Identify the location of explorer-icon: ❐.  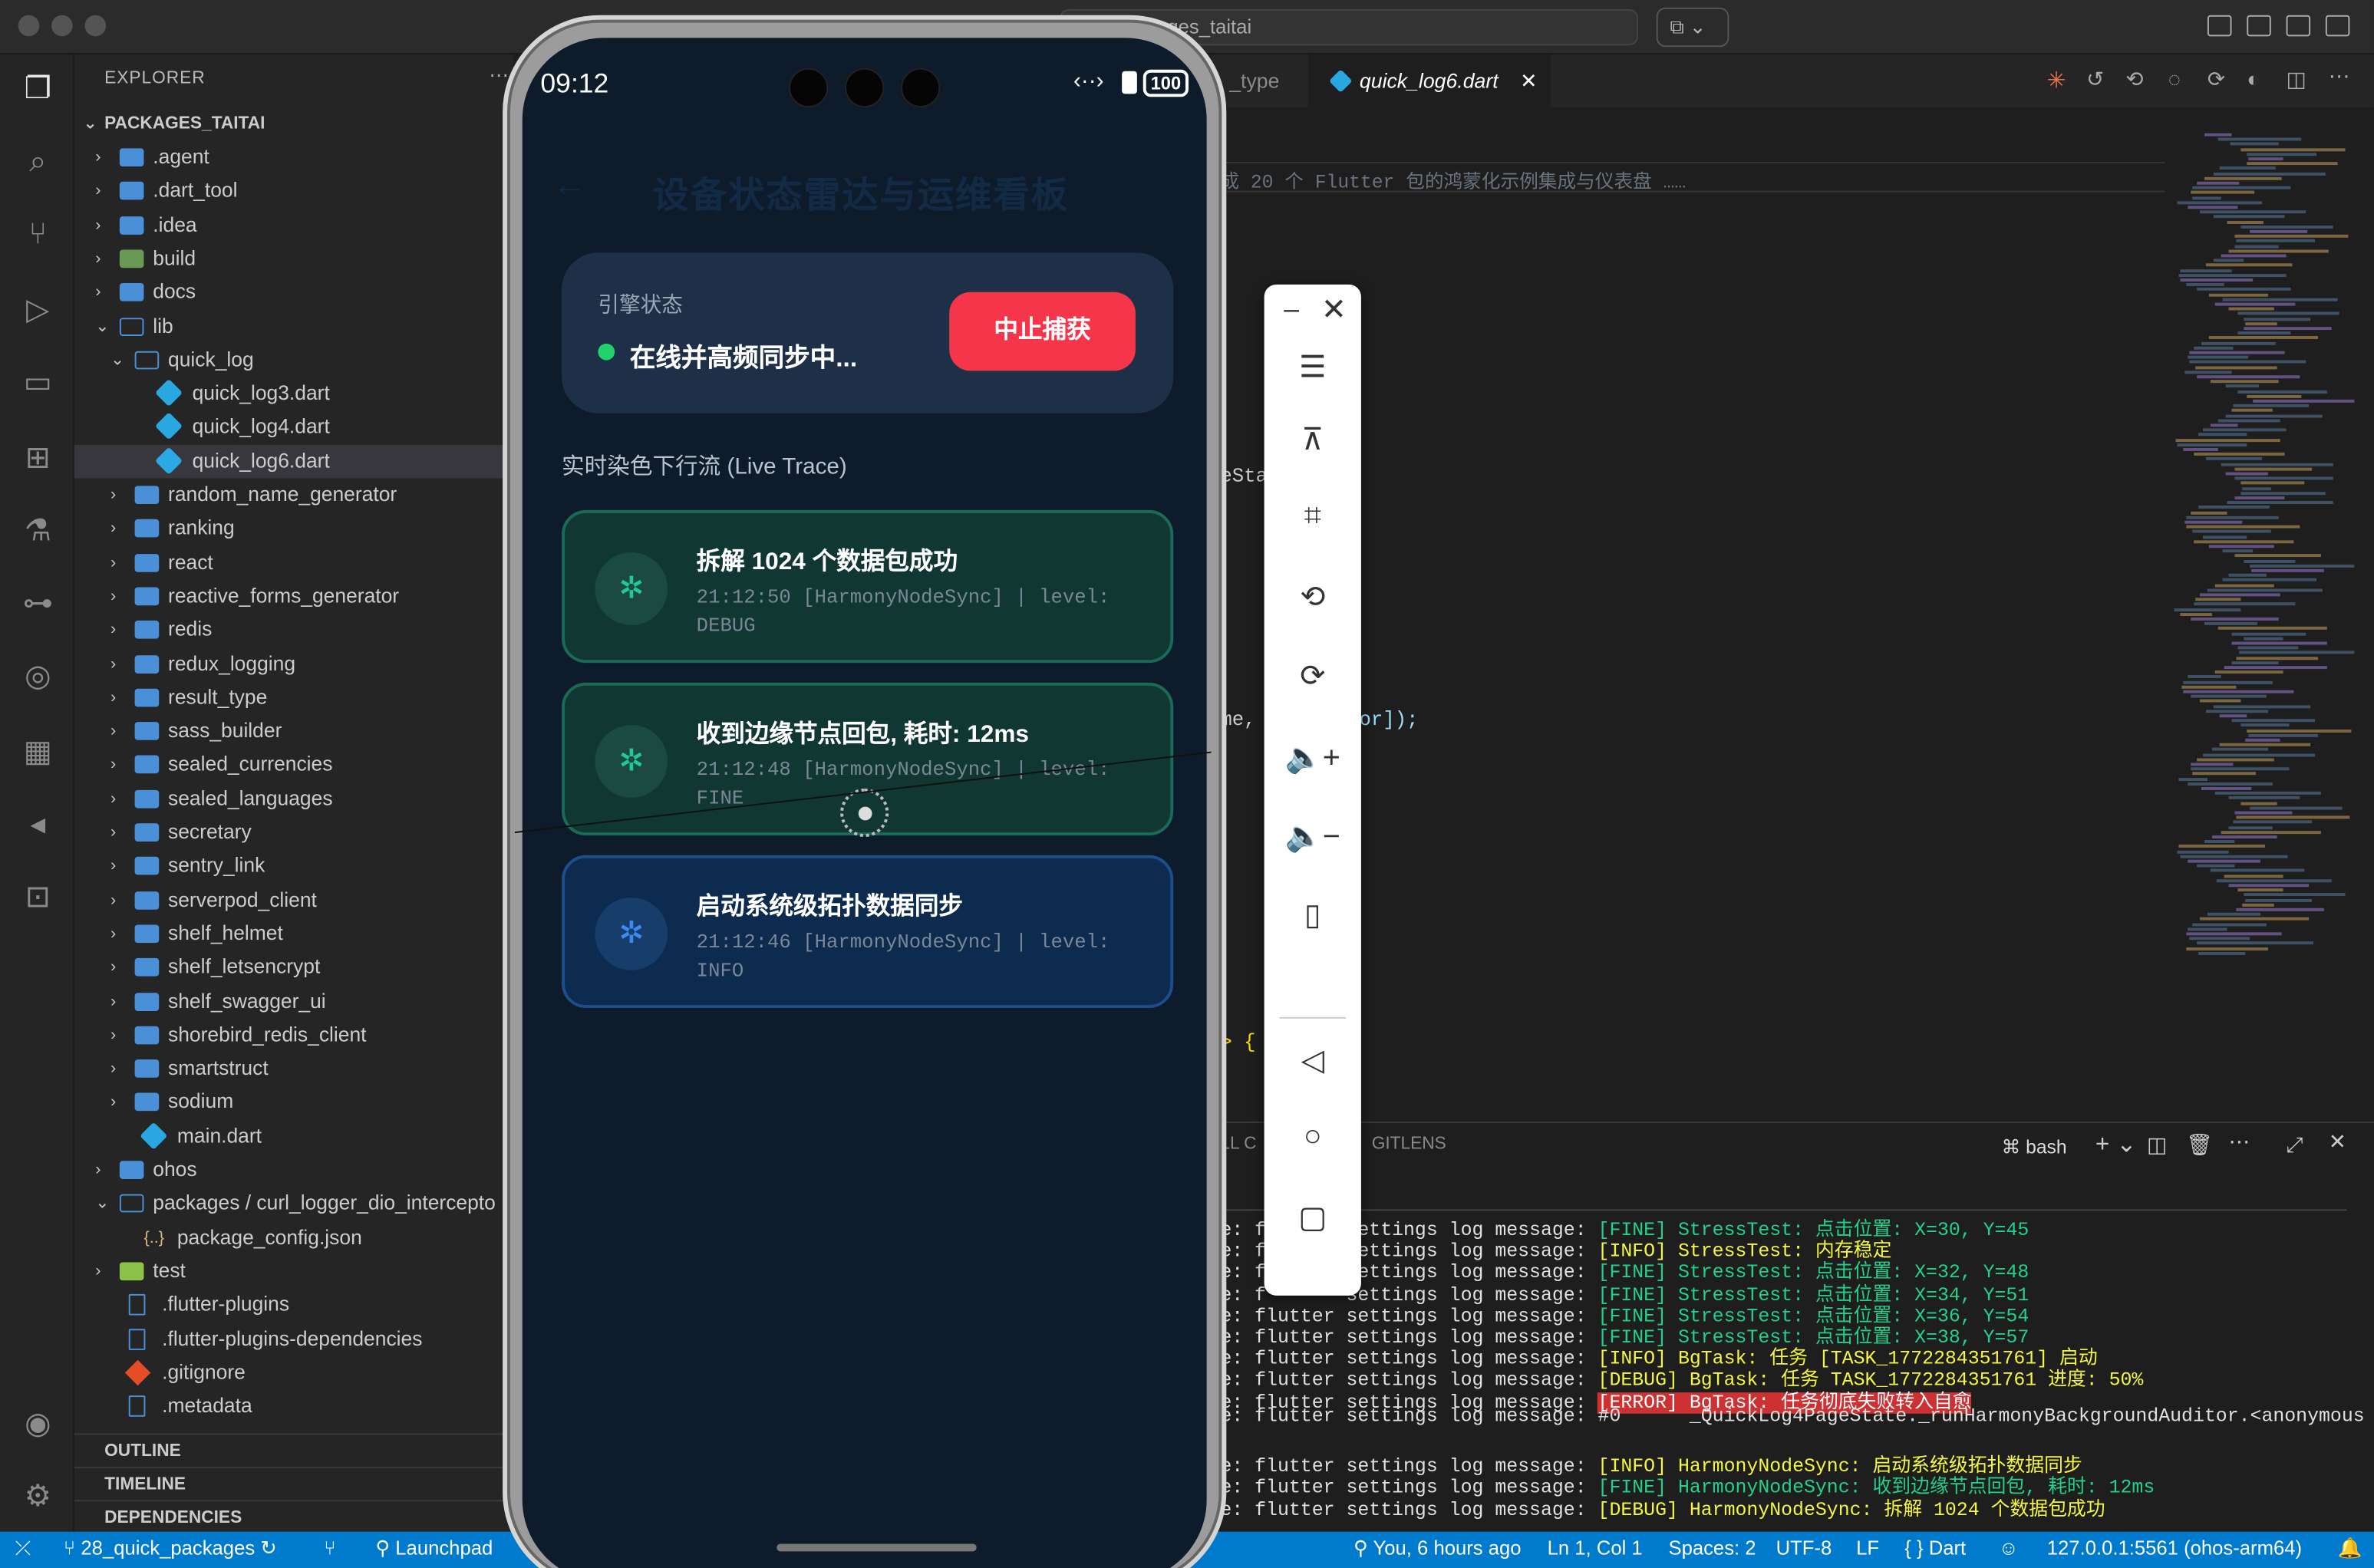
(38, 89).